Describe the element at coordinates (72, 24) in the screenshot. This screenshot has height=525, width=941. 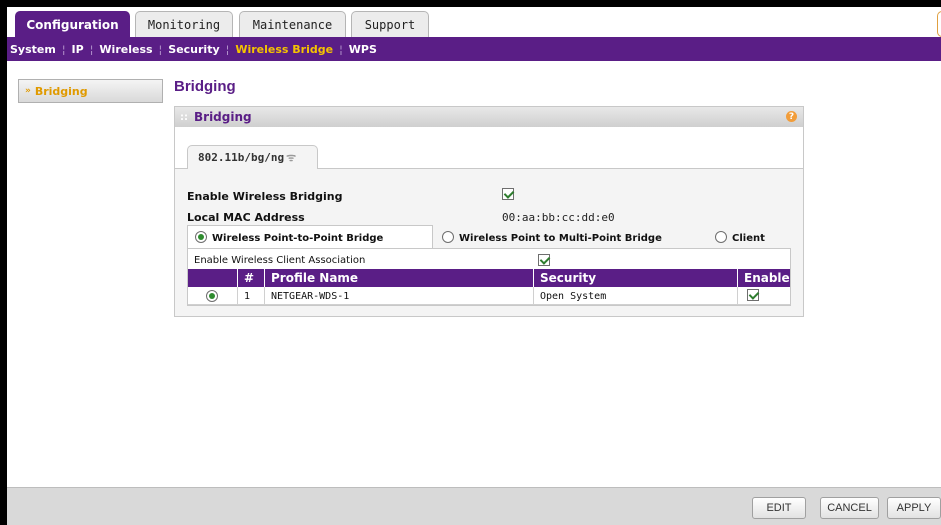
I see `tab-configuration: Configuration` at that location.